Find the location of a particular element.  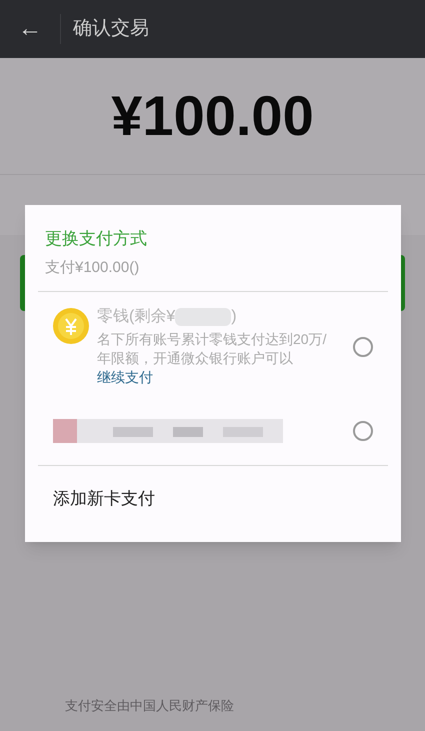

page-title: 确认交易 is located at coordinates (111, 28).